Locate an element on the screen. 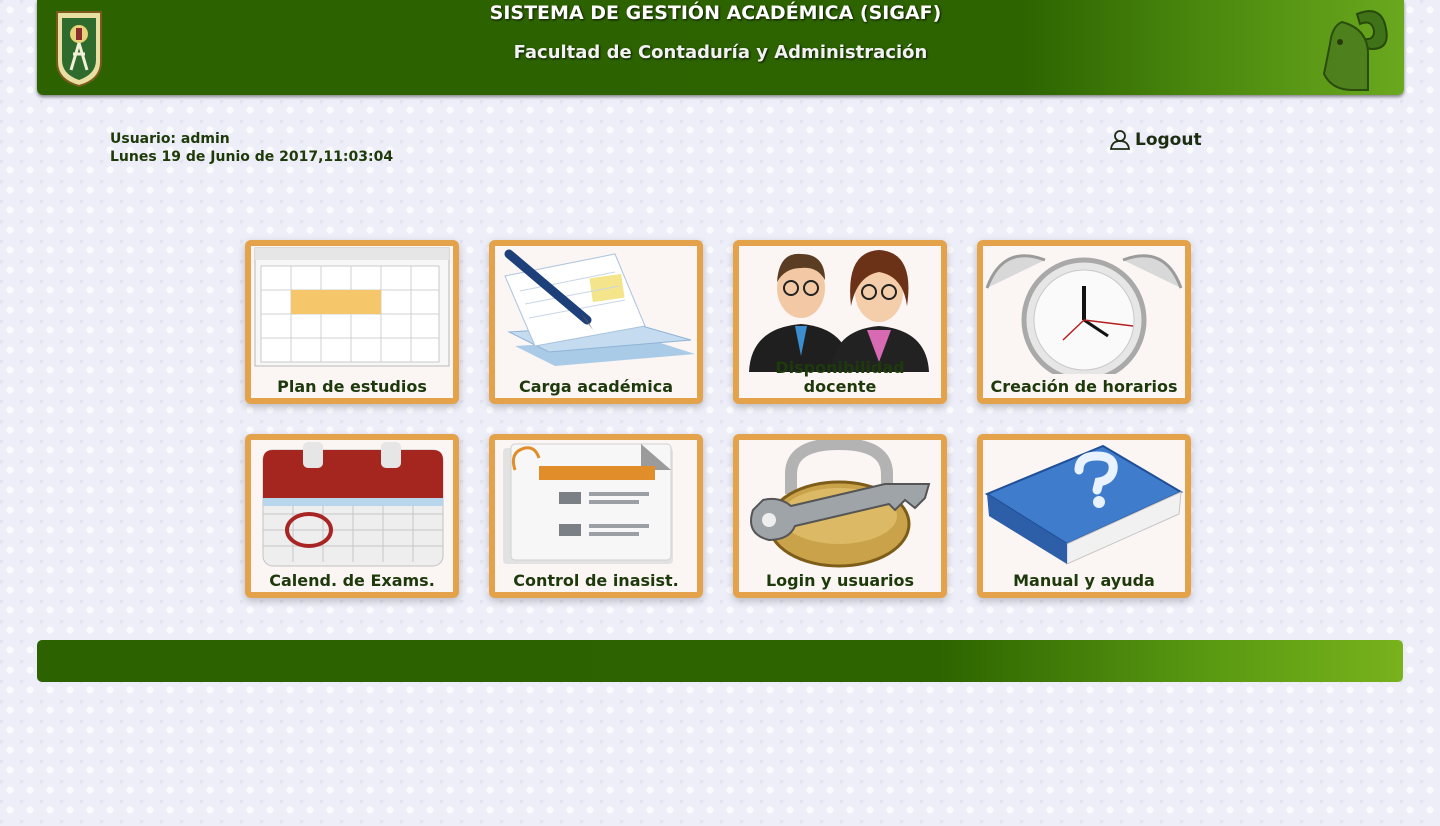 The height and width of the screenshot is (826, 1440). calendar-grid-icon is located at coordinates (352, 307).